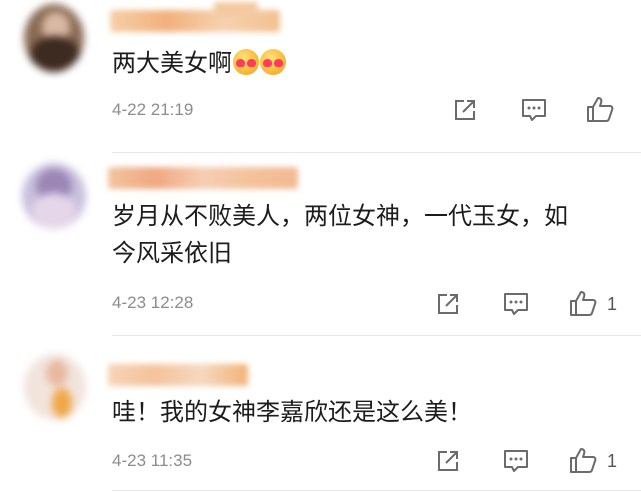 The width and height of the screenshot is (641, 492). What do you see at coordinates (236, 9) in the screenshot?
I see `user-badge` at bounding box center [236, 9].